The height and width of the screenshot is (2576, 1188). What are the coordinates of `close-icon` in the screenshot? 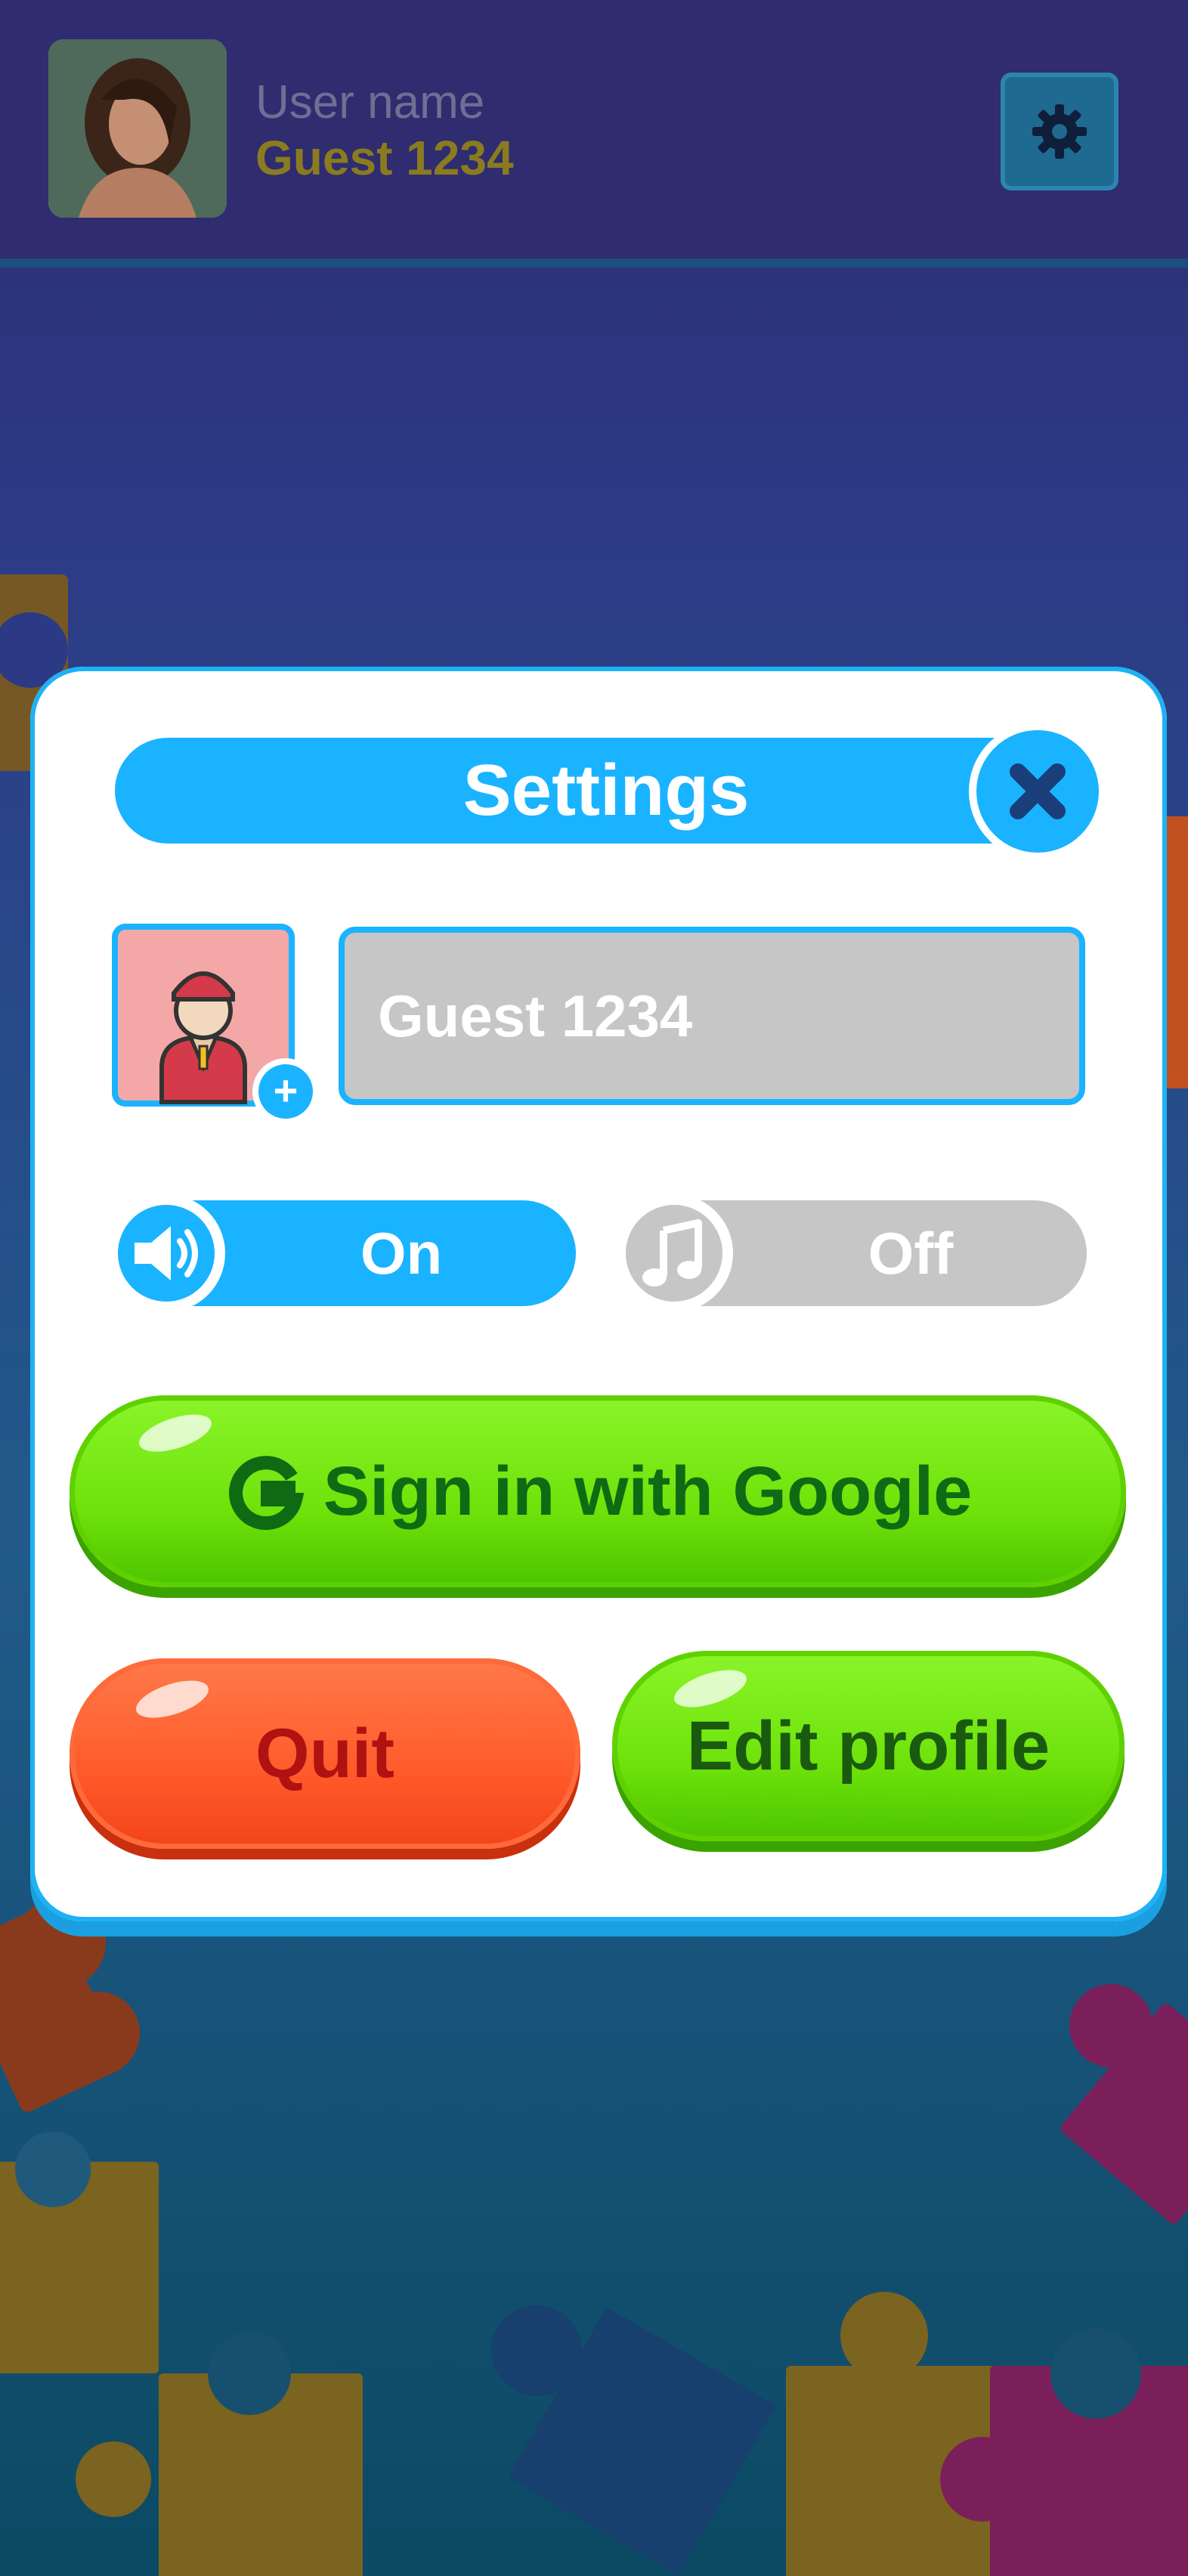 It's located at (1038, 791).